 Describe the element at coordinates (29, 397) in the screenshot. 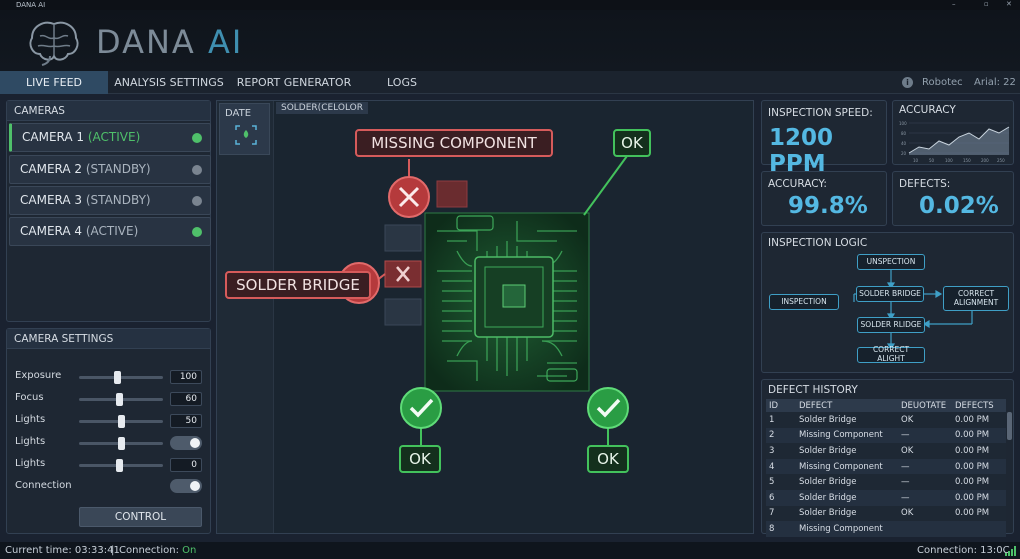

I see `setting-label: Focus` at that location.